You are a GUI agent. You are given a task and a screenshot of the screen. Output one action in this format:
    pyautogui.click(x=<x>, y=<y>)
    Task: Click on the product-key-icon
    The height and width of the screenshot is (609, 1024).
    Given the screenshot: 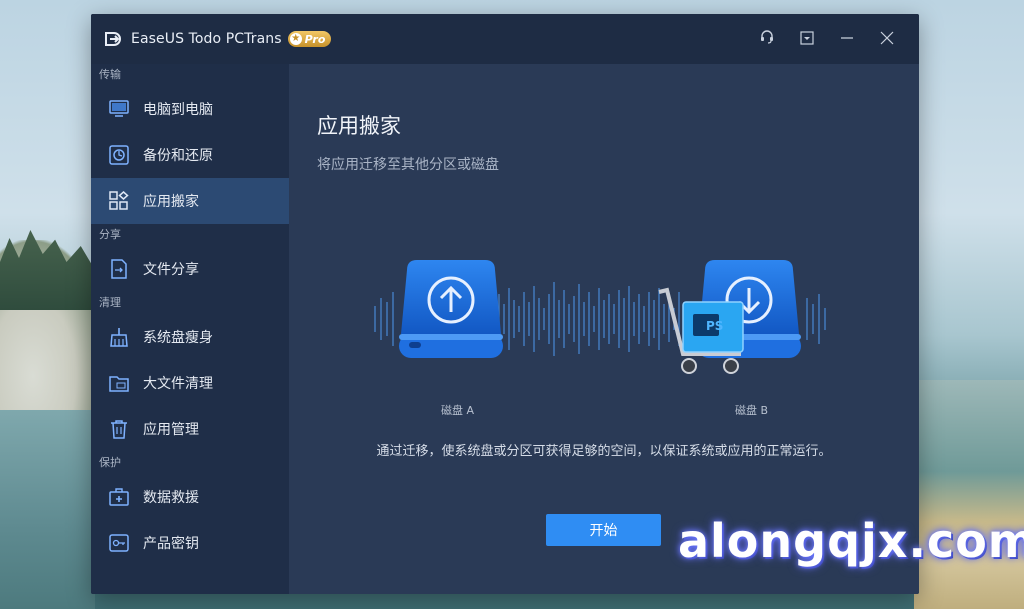 What is the action you would take?
    pyautogui.click(x=119, y=543)
    